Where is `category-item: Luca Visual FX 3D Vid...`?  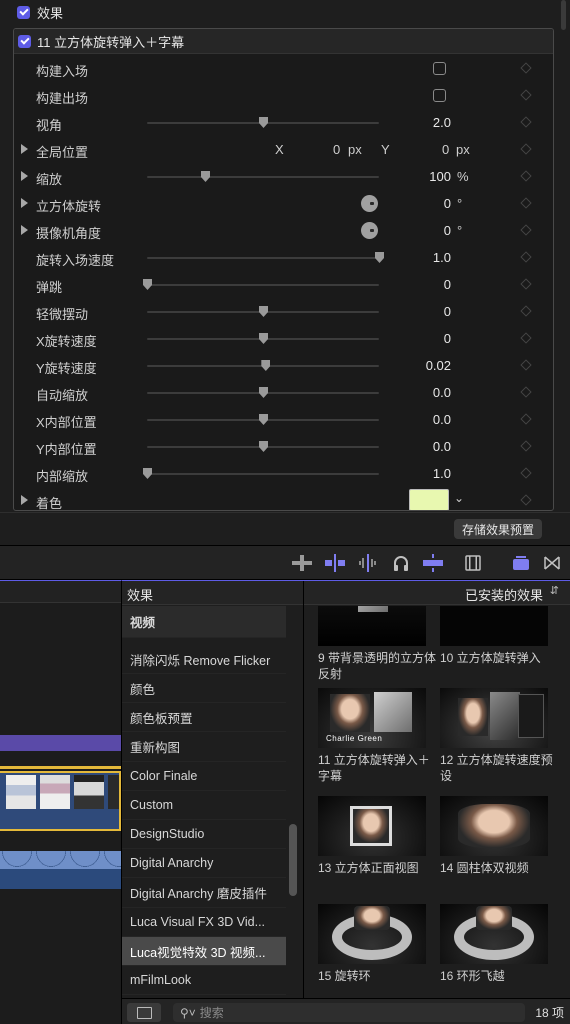 category-item: Luca Visual FX 3D Vid... is located at coordinates (204, 922).